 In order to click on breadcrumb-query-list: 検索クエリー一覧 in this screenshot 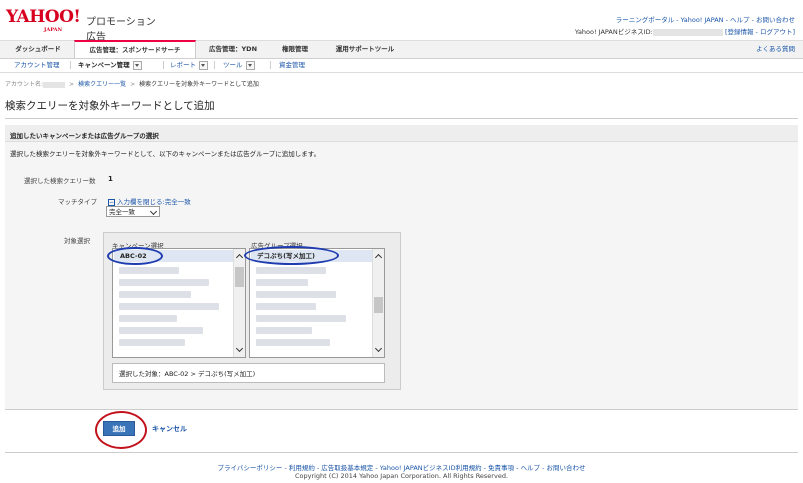, I will do `click(102, 84)`.